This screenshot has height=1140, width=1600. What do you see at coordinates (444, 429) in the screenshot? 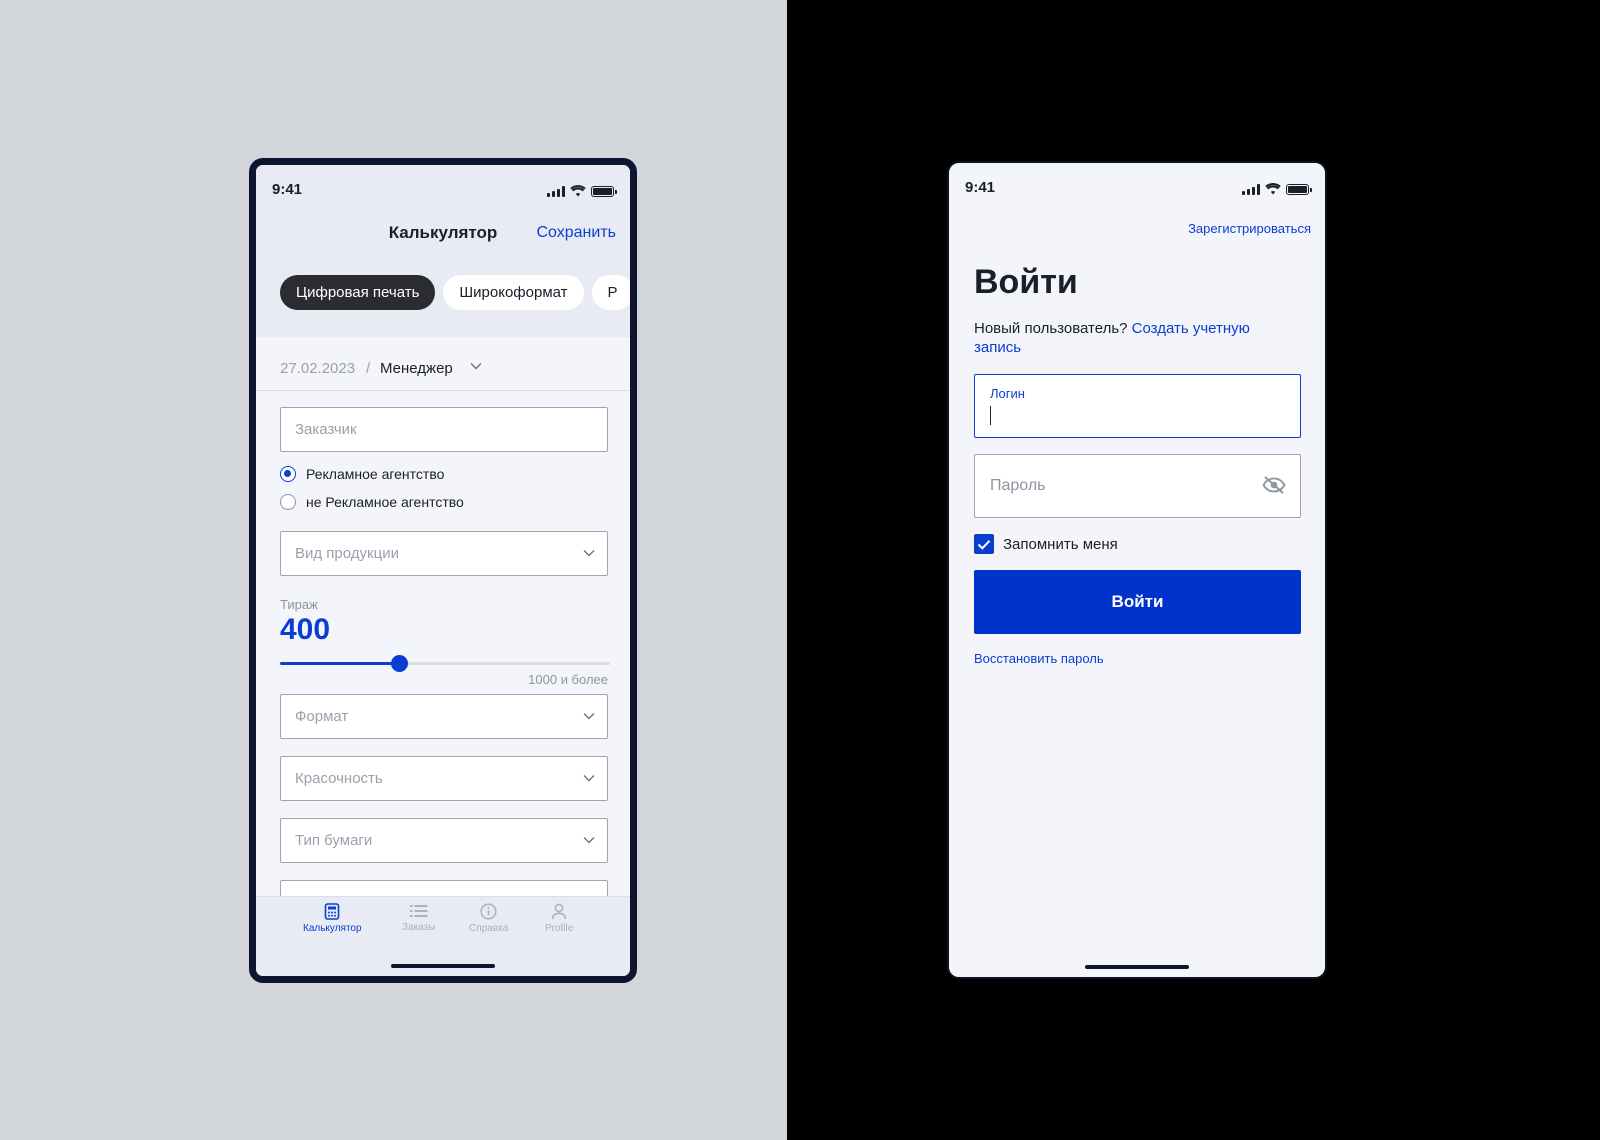
I see `customer-input: Заказчик` at bounding box center [444, 429].